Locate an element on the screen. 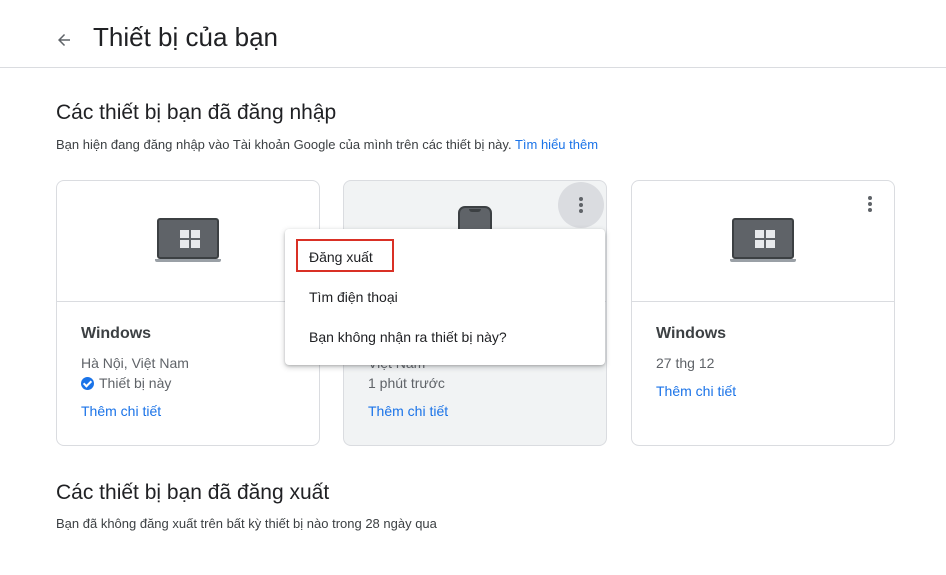  arrow-back-icon is located at coordinates (64, 40).